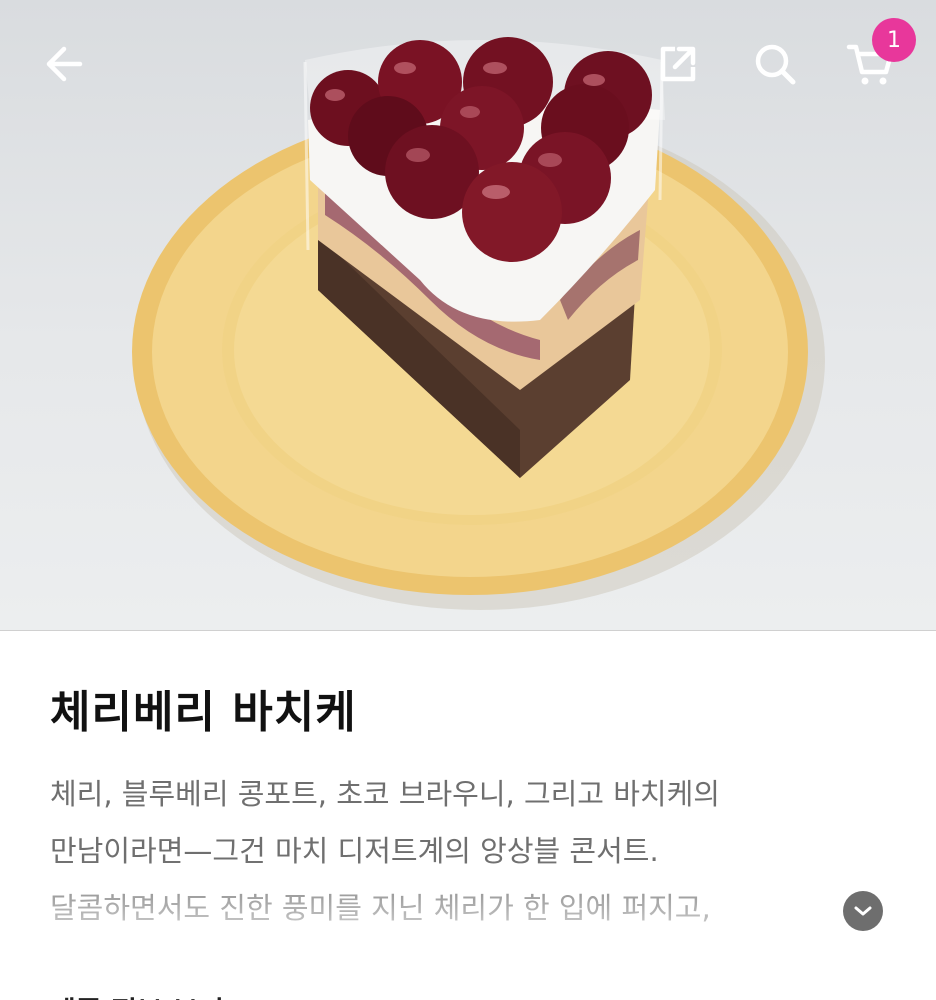 The height and width of the screenshot is (1000, 936). Describe the element at coordinates (380, 908) in the screenshot. I see `description-line: 달콤하면서도 진한 풍미를 지닌 체리가 한 입에 퍼지고,` at that location.